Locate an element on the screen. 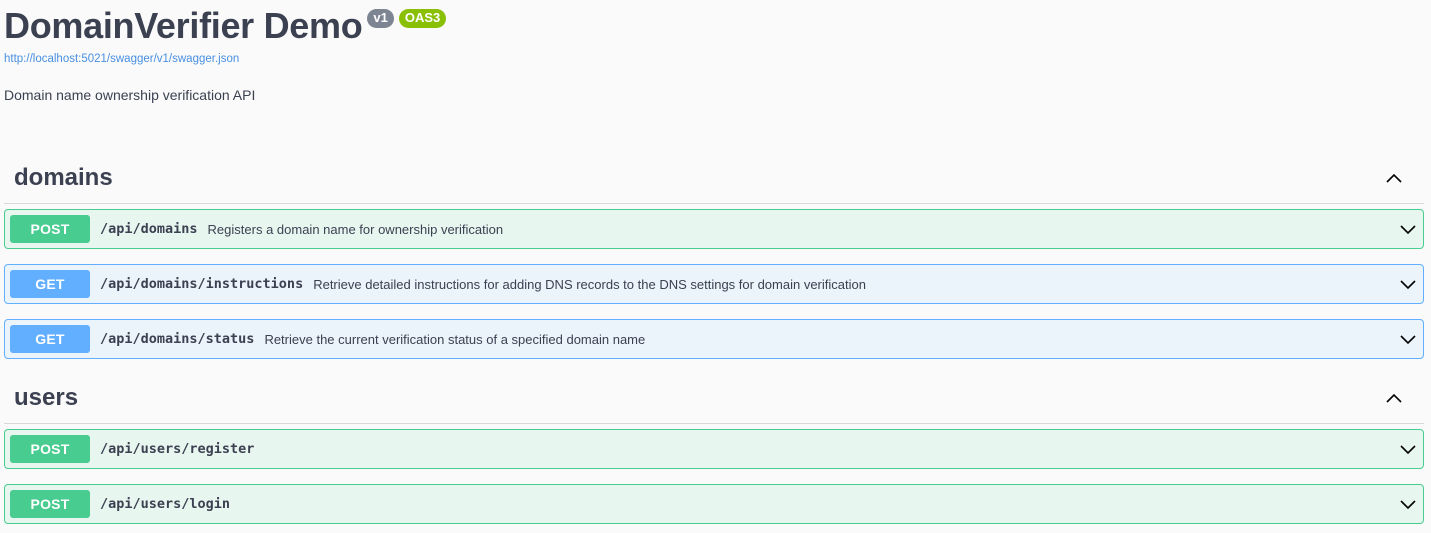 The height and width of the screenshot is (533, 1431). operation-path: /api/domains is located at coordinates (149, 229).